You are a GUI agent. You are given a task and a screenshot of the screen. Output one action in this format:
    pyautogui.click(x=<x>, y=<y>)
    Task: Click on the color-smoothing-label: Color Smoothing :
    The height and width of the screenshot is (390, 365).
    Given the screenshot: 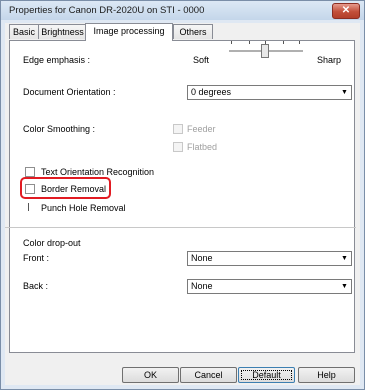 What is the action you would take?
    pyautogui.click(x=59, y=129)
    